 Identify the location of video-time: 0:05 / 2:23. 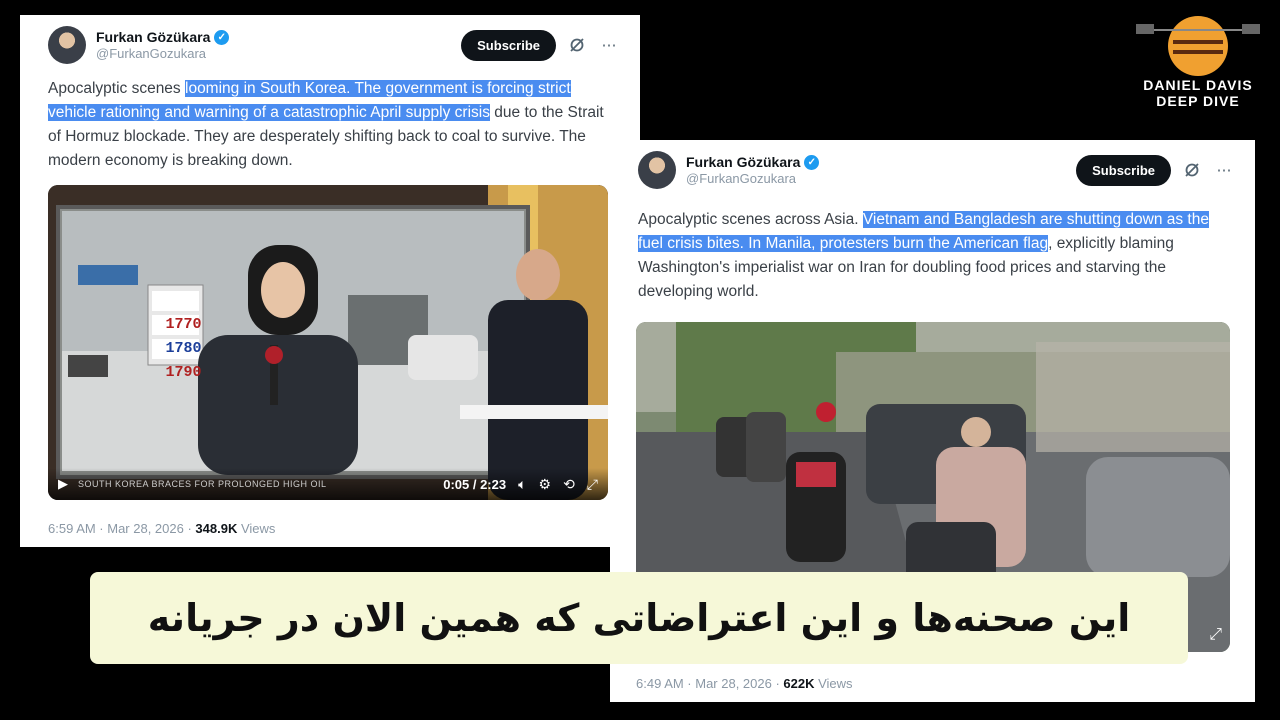
(475, 484).